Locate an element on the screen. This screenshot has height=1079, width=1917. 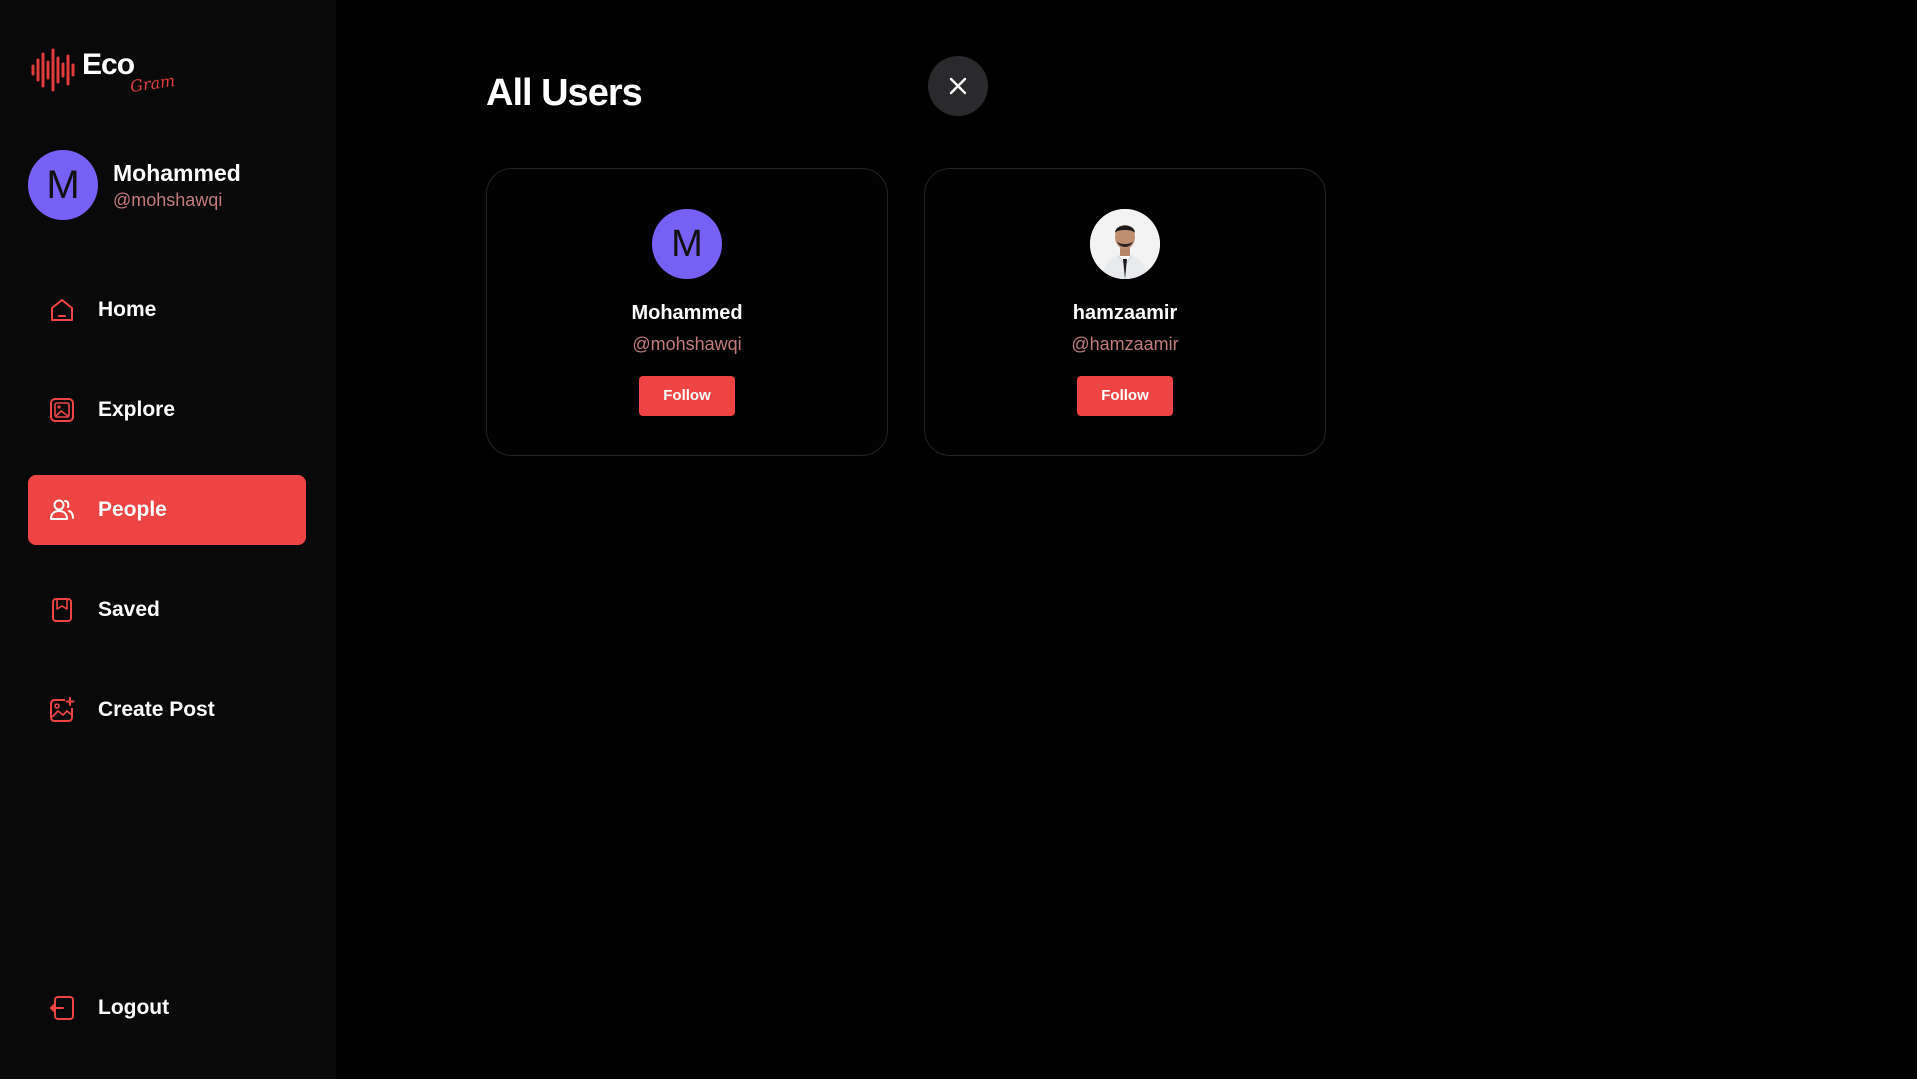
sidebar-item-people: People is located at coordinates (167, 510).